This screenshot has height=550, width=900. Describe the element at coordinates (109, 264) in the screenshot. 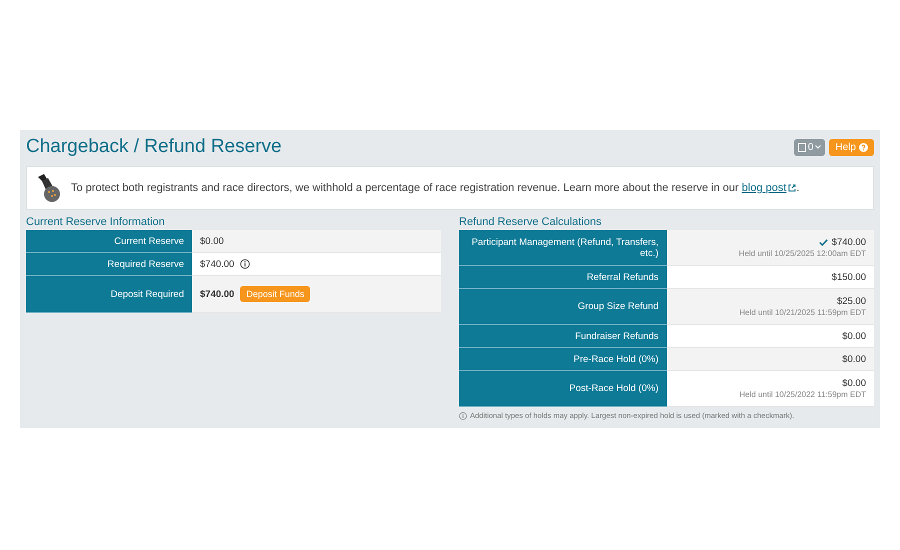

I see `row-label: Required Reserve` at that location.